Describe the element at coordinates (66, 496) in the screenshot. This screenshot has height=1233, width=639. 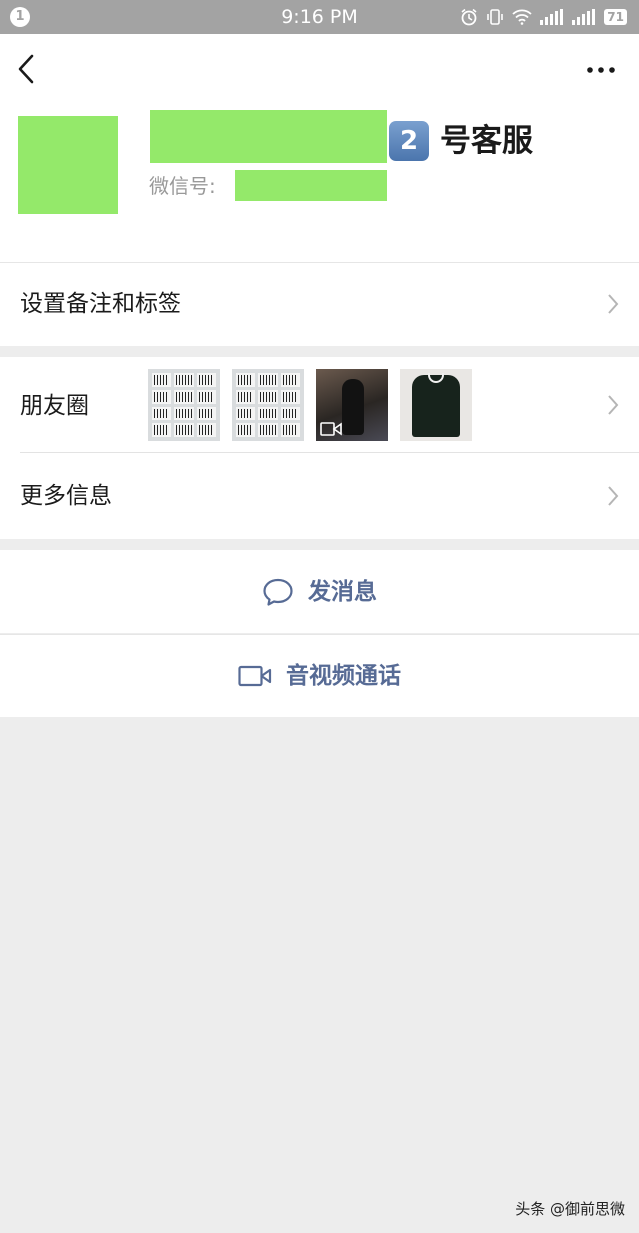
I see `more-info-label: 更多信息` at that location.